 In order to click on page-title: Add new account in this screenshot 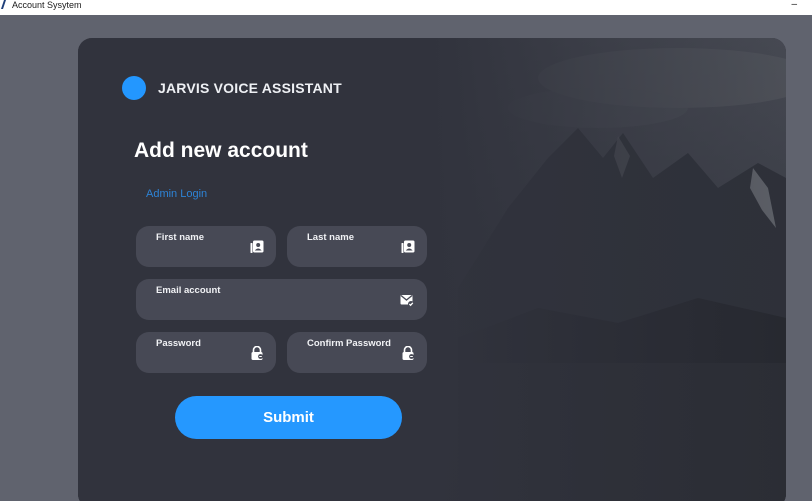, I will do `click(221, 150)`.